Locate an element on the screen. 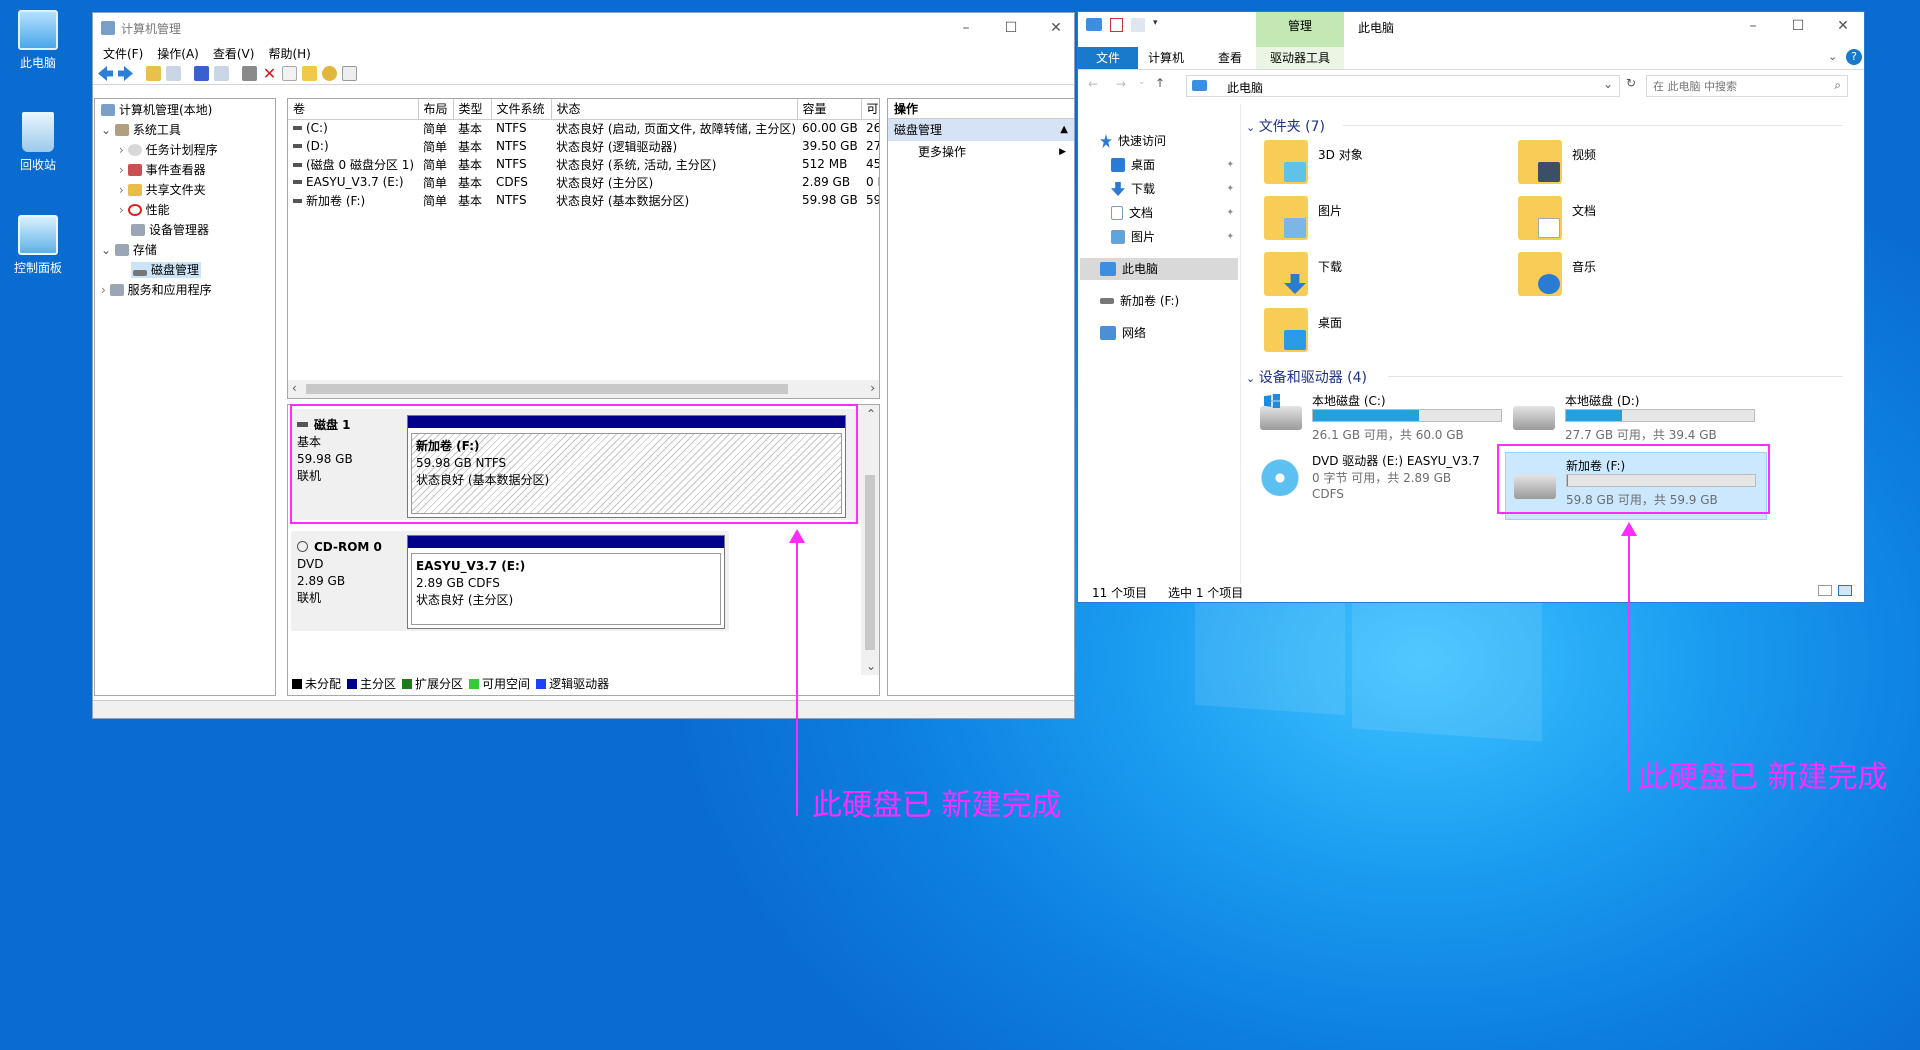 The image size is (1920, 1050). delete-icon: ✕ is located at coordinates (269, 74).